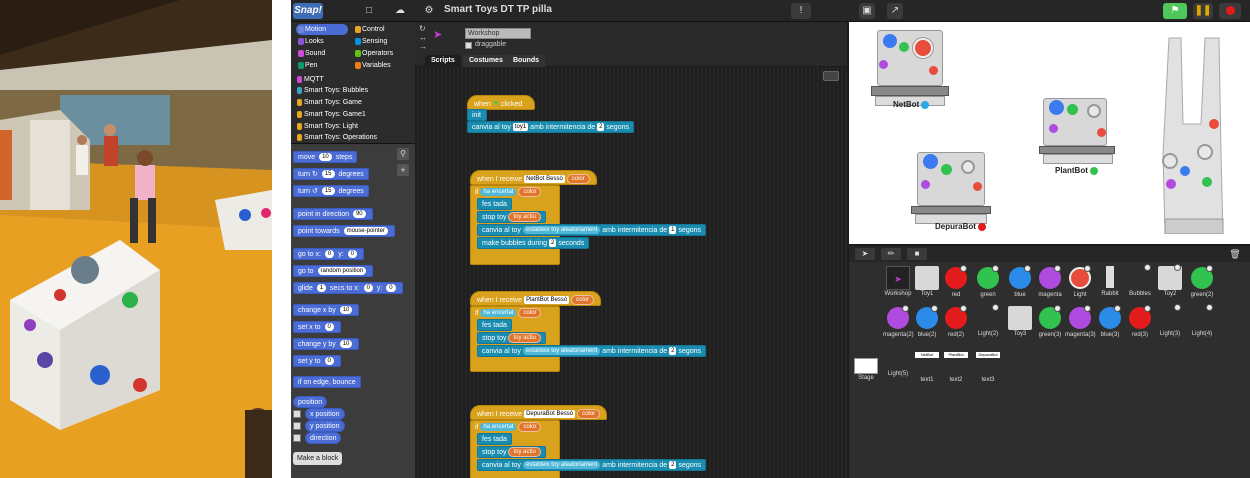 This screenshot has height=478, width=1250. I want to click on corral-sprite-text2: PlantBot text2, so click(956, 364).